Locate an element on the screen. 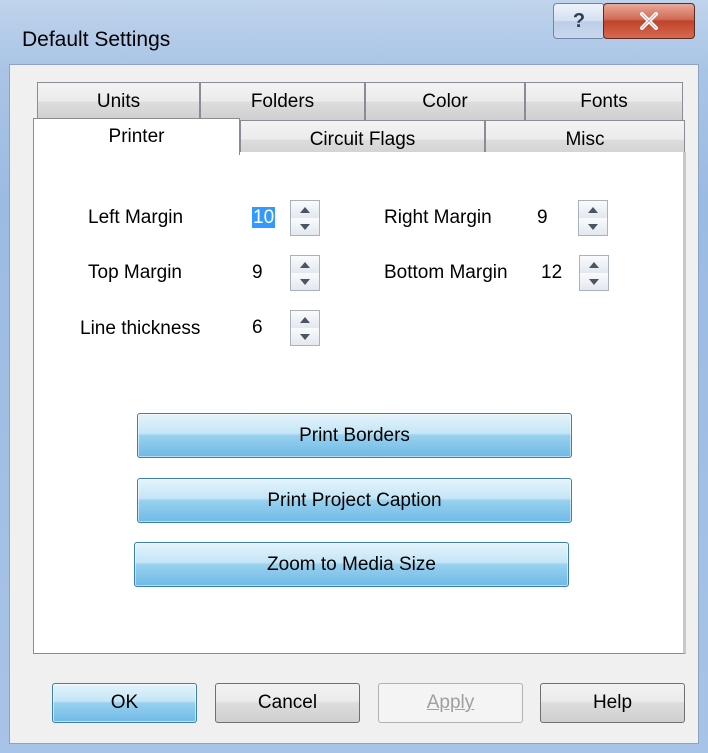 This screenshot has height=753, width=708. apply-button: Apply is located at coordinates (450, 703).